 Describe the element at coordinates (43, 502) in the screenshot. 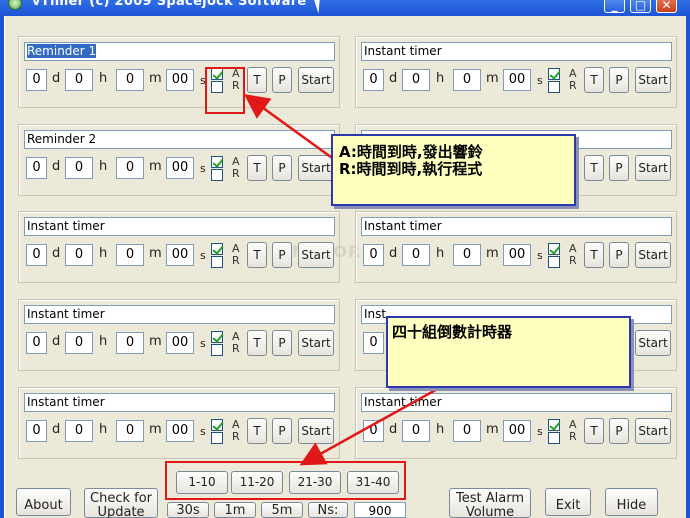

I see `about-button: About` at that location.